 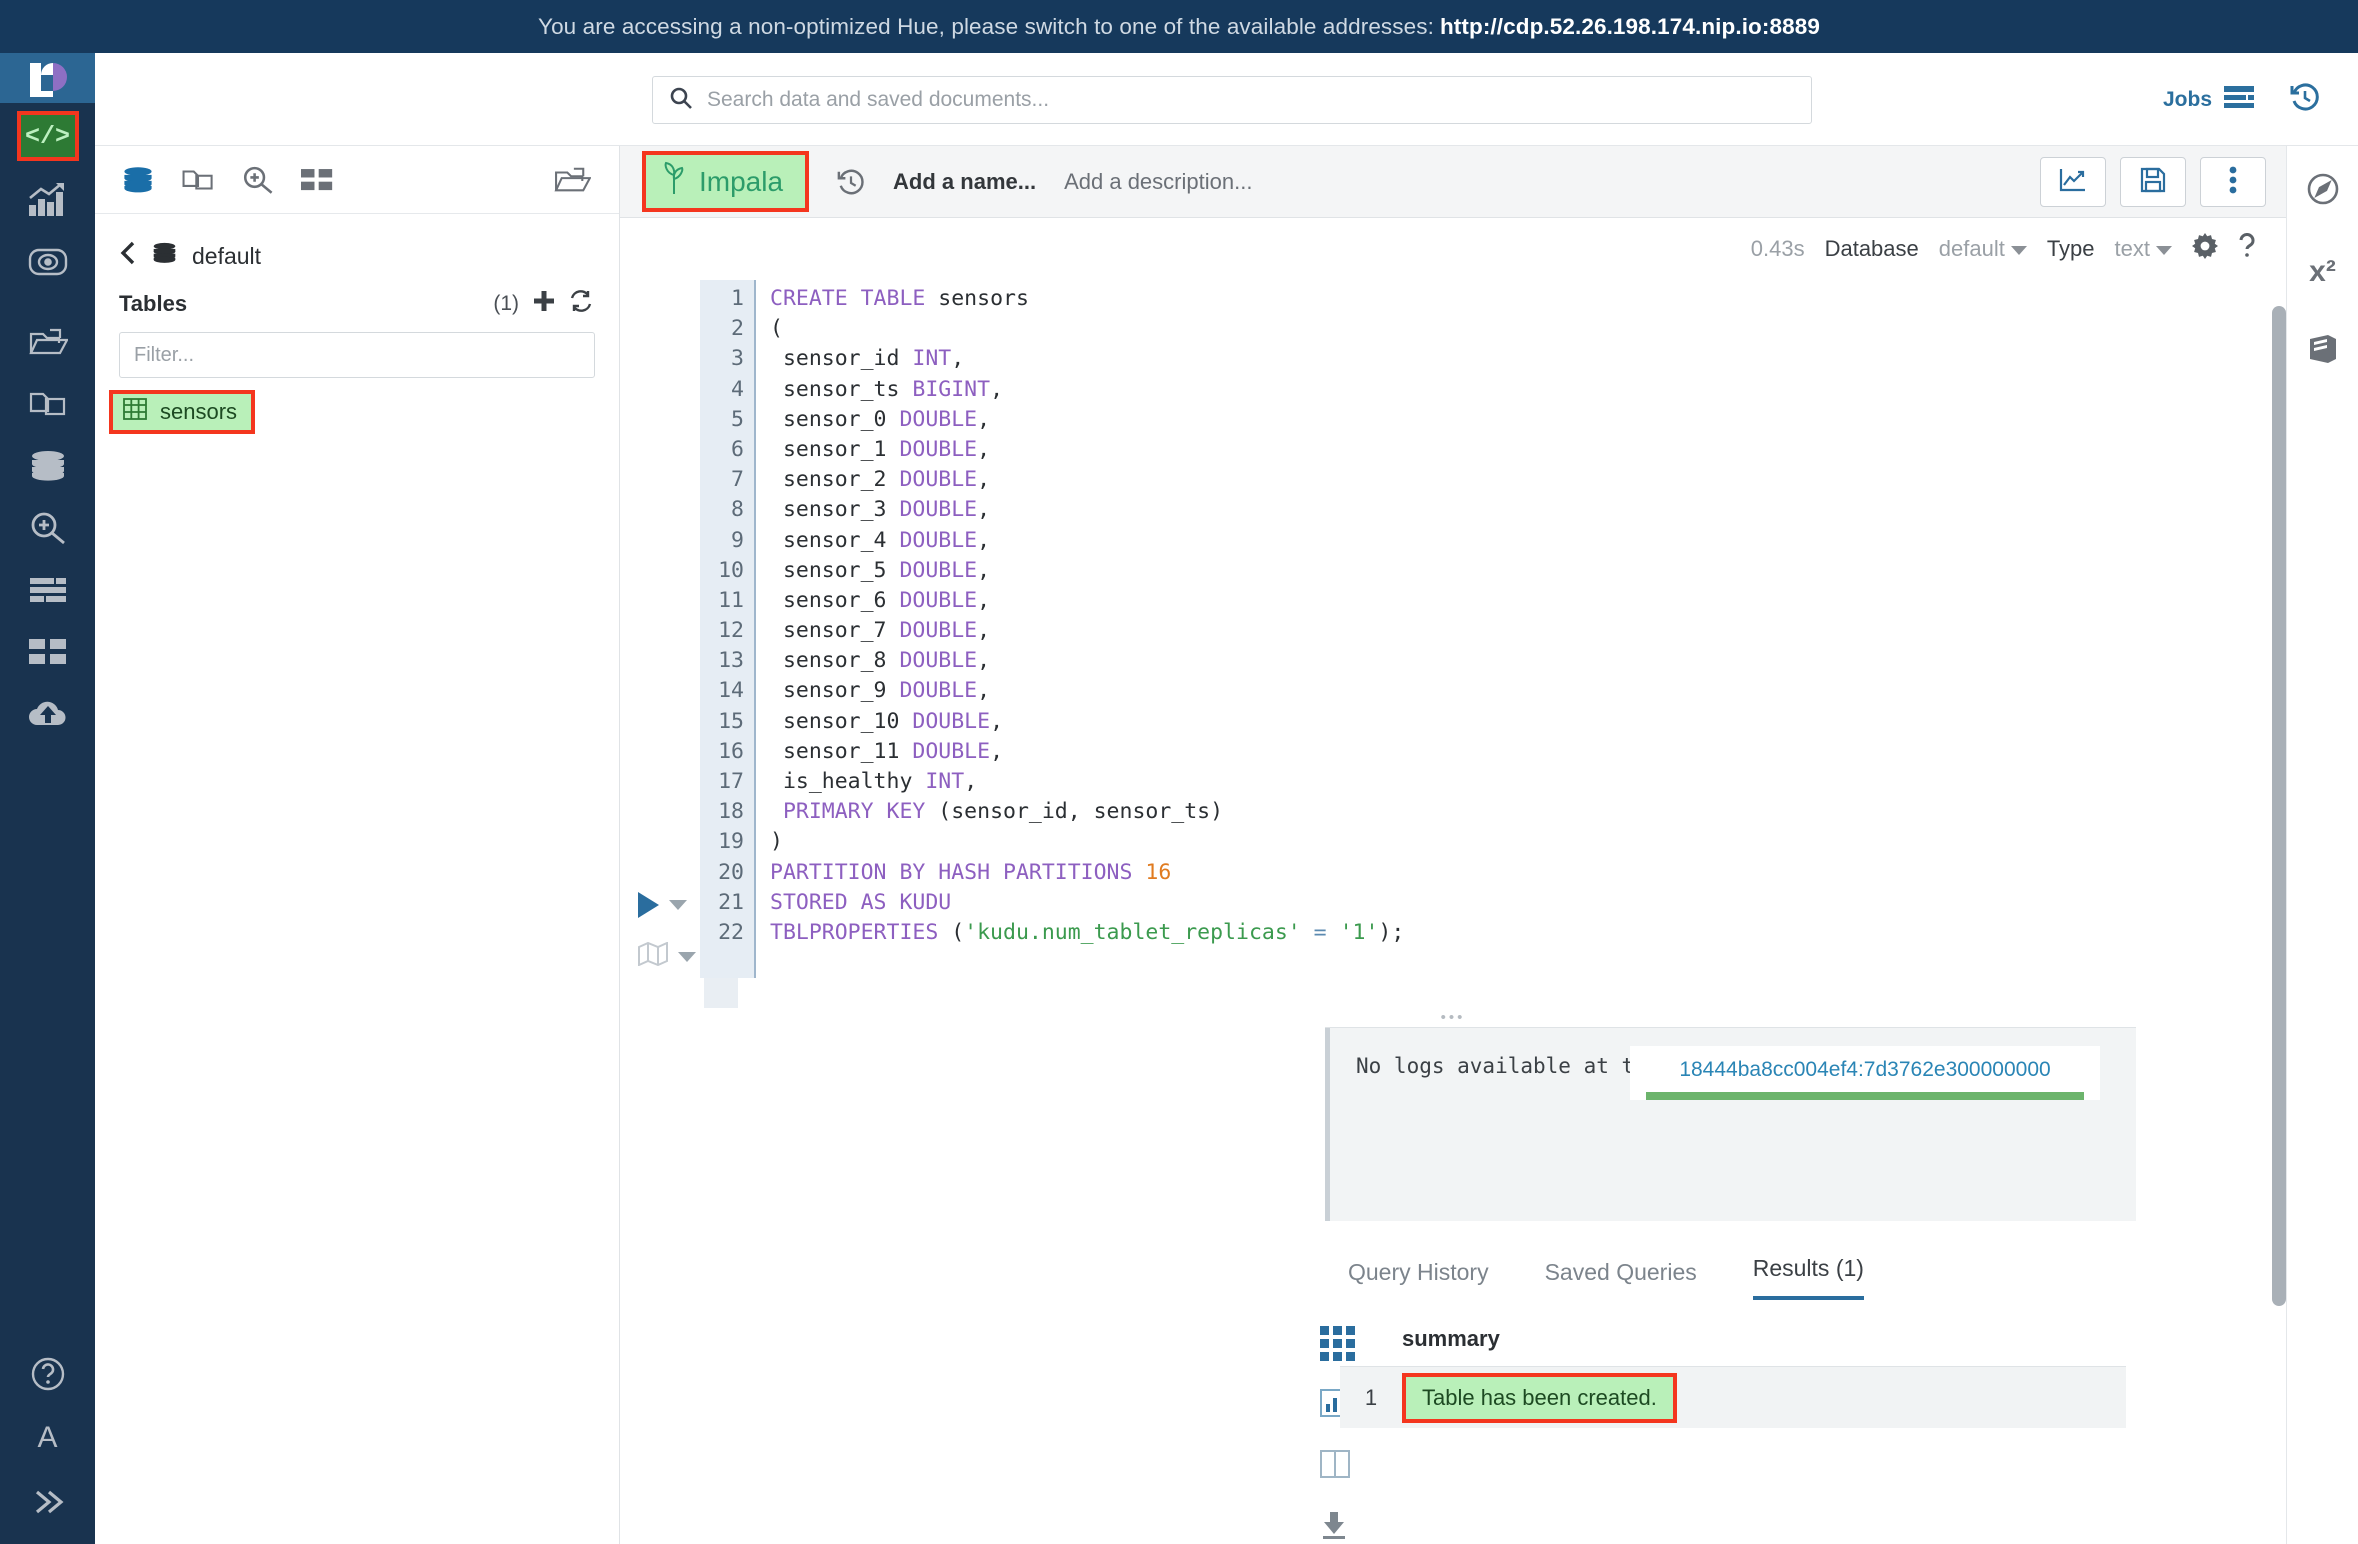 What do you see at coordinates (226, 256) in the screenshot?
I see `breadcrumb-database-name: default` at bounding box center [226, 256].